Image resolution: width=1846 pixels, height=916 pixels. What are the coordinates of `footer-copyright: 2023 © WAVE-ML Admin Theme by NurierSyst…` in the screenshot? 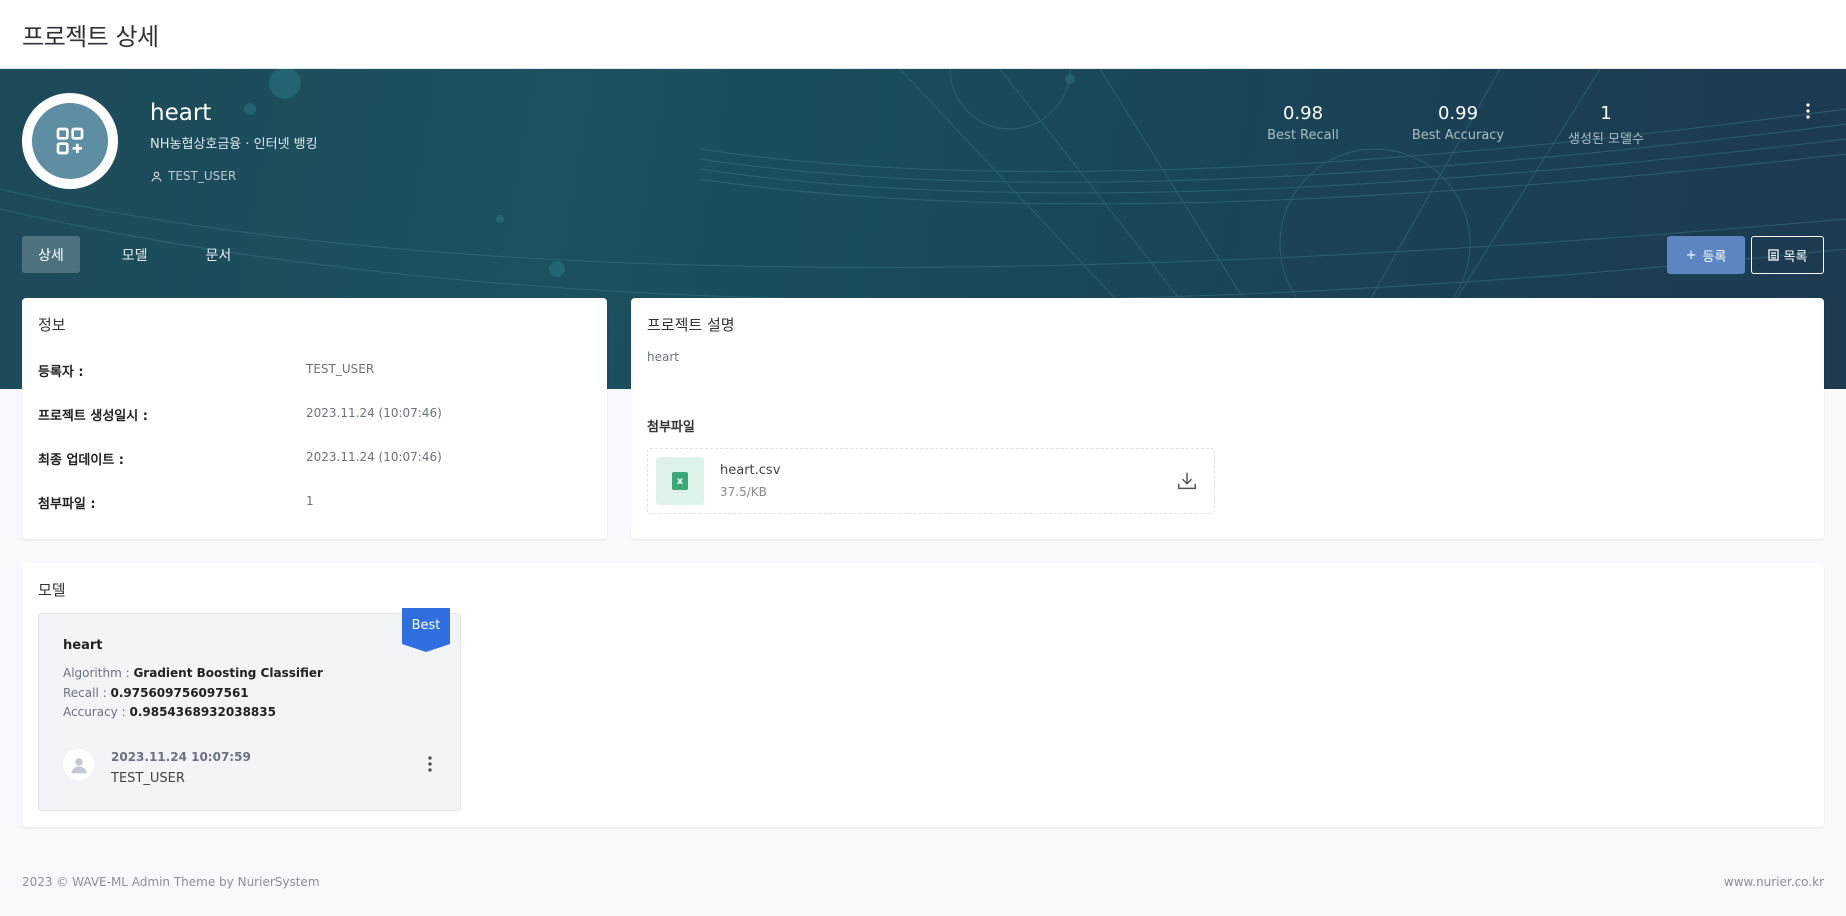 It's located at (171, 882).